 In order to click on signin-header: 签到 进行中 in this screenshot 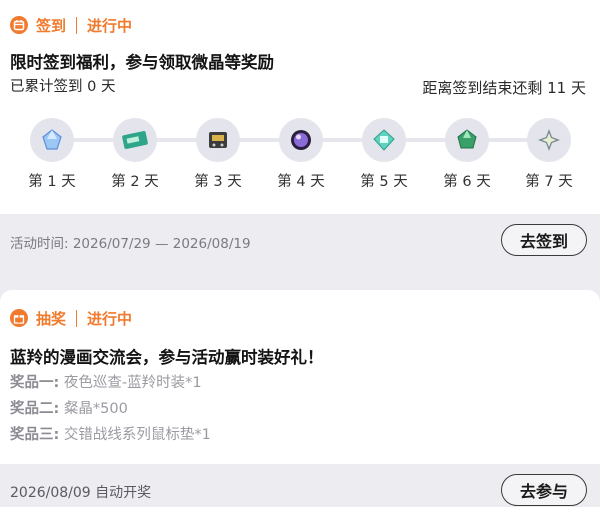, I will do `click(71, 25)`.